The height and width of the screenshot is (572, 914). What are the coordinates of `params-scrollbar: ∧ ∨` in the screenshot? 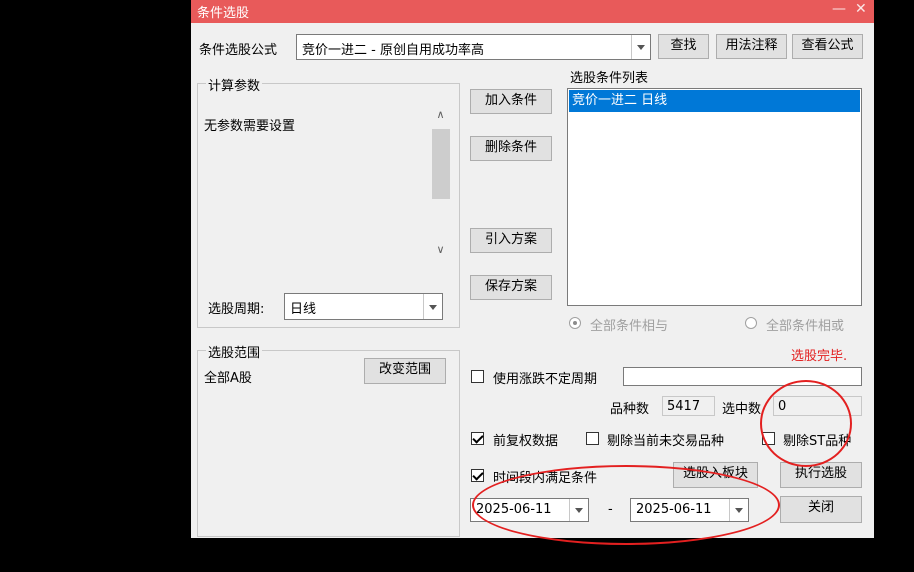 It's located at (441, 183).